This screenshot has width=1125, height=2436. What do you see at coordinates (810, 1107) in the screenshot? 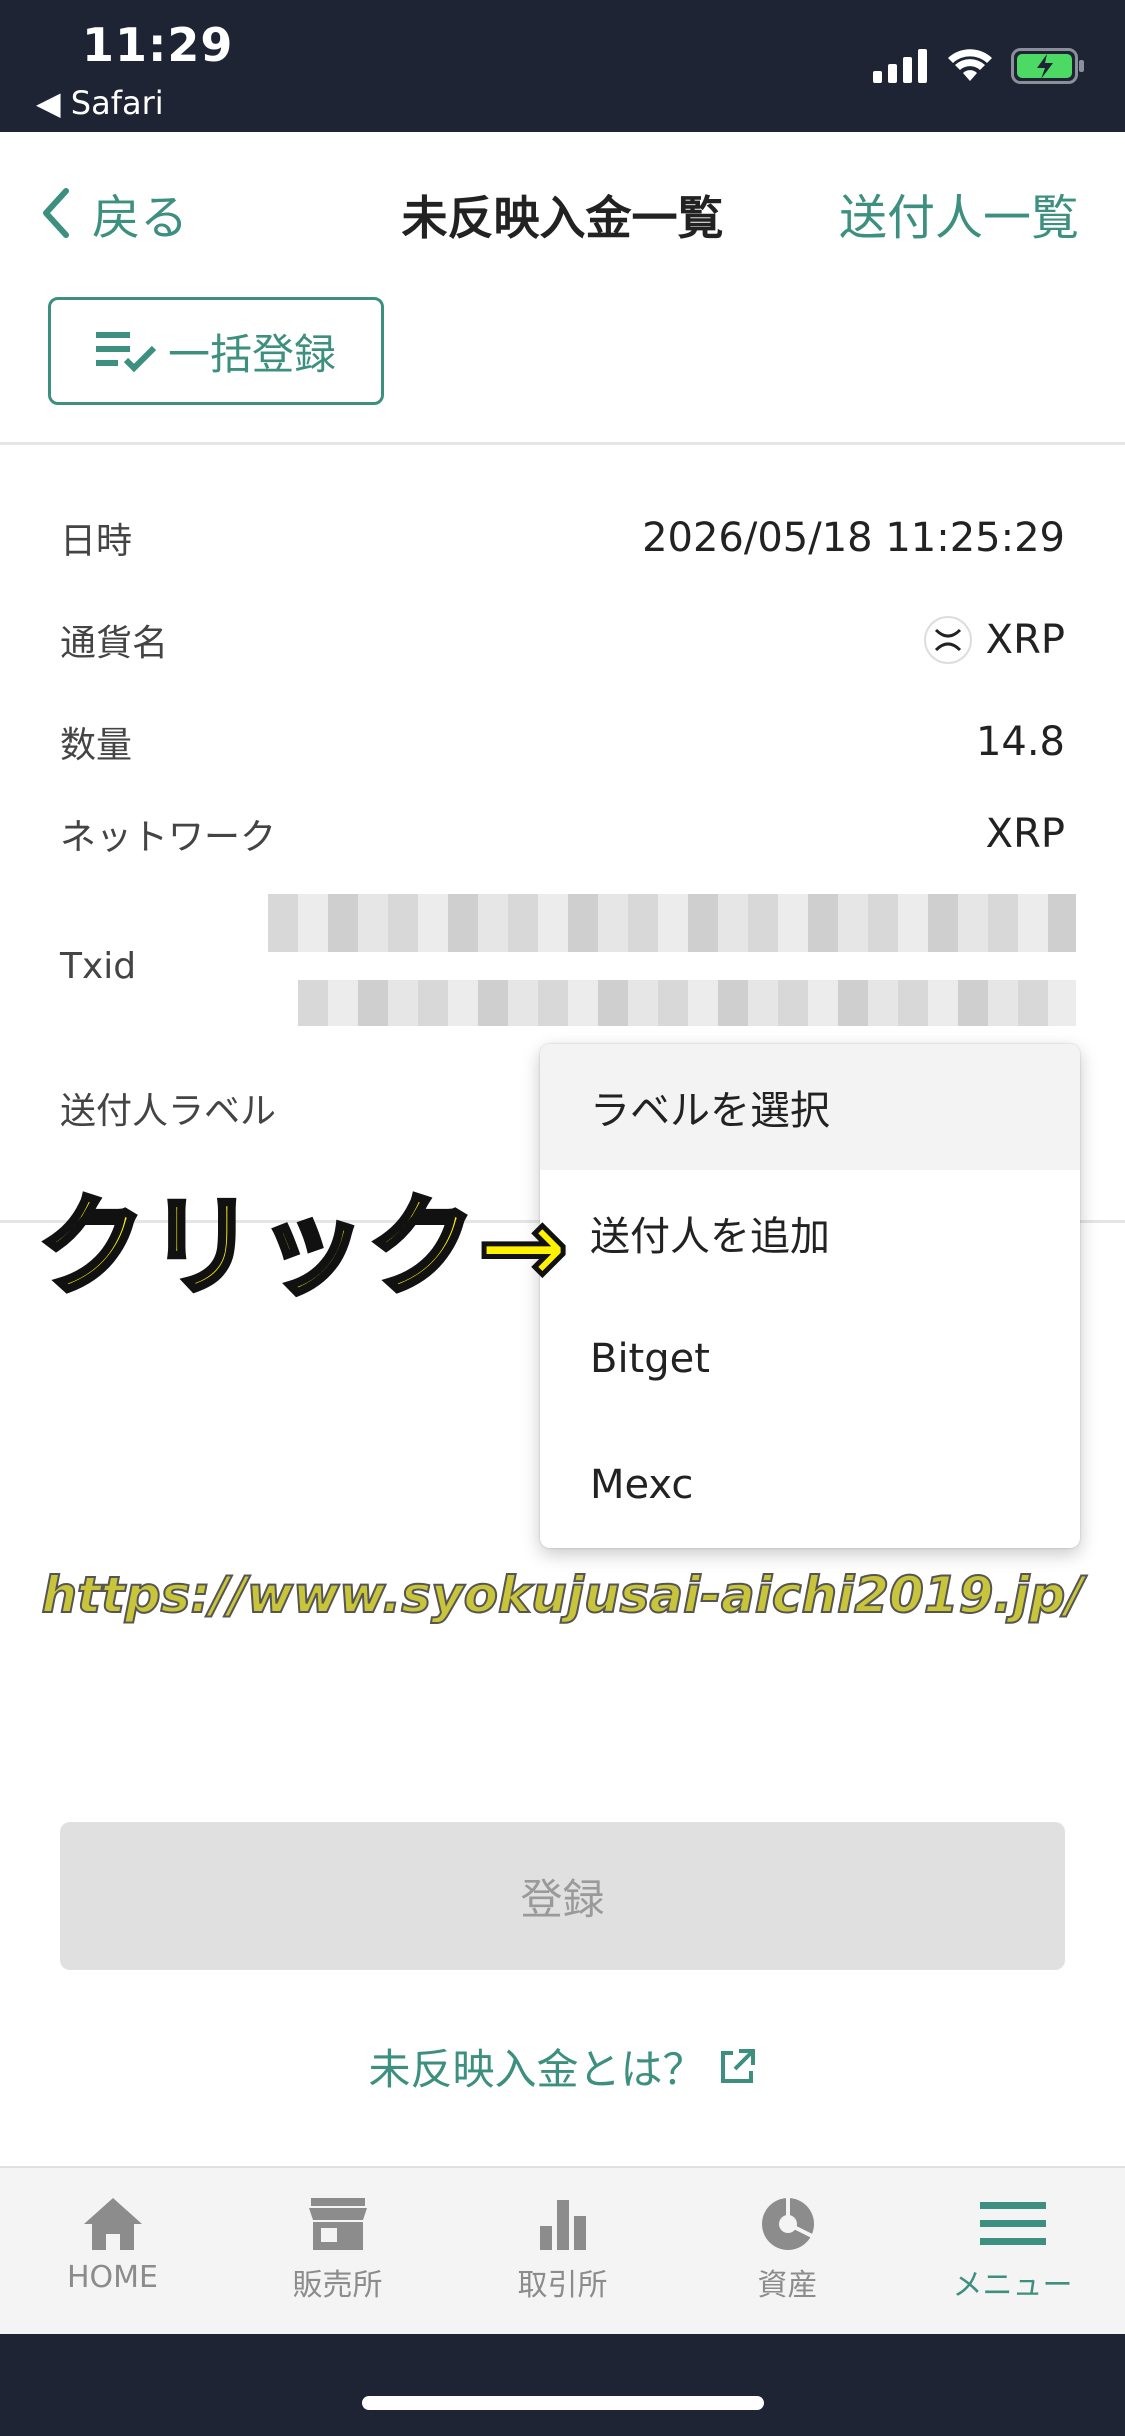
I see `dropdown-option-select-label: ラベルを選択` at bounding box center [810, 1107].